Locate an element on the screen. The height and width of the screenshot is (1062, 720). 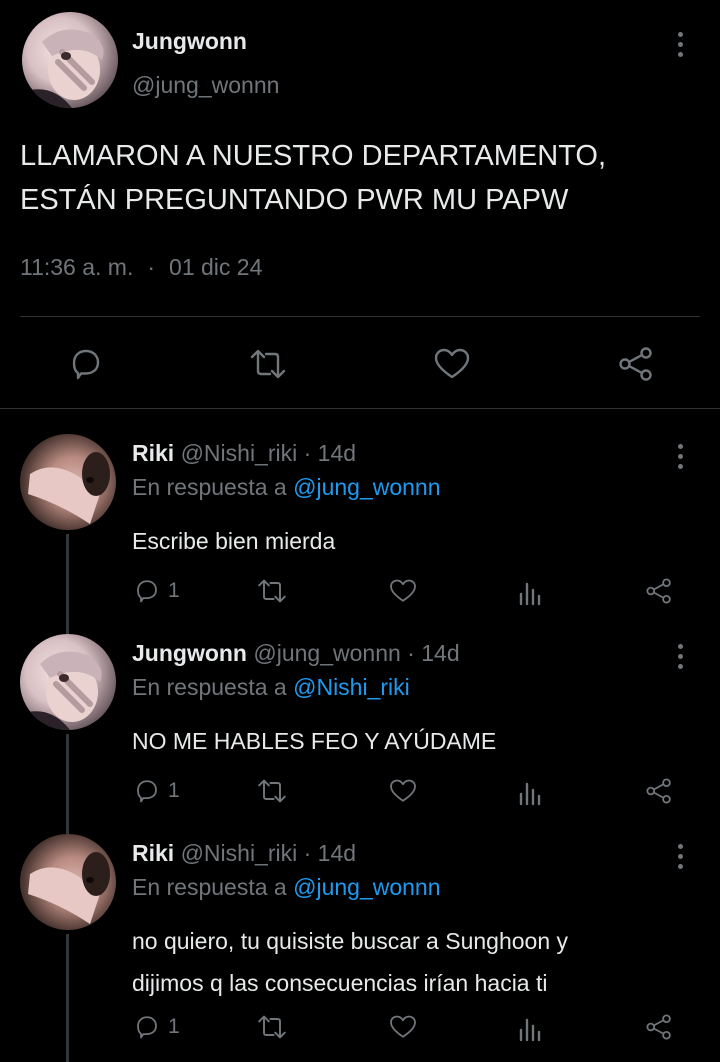
reply-button is located at coordinates (86, 364).